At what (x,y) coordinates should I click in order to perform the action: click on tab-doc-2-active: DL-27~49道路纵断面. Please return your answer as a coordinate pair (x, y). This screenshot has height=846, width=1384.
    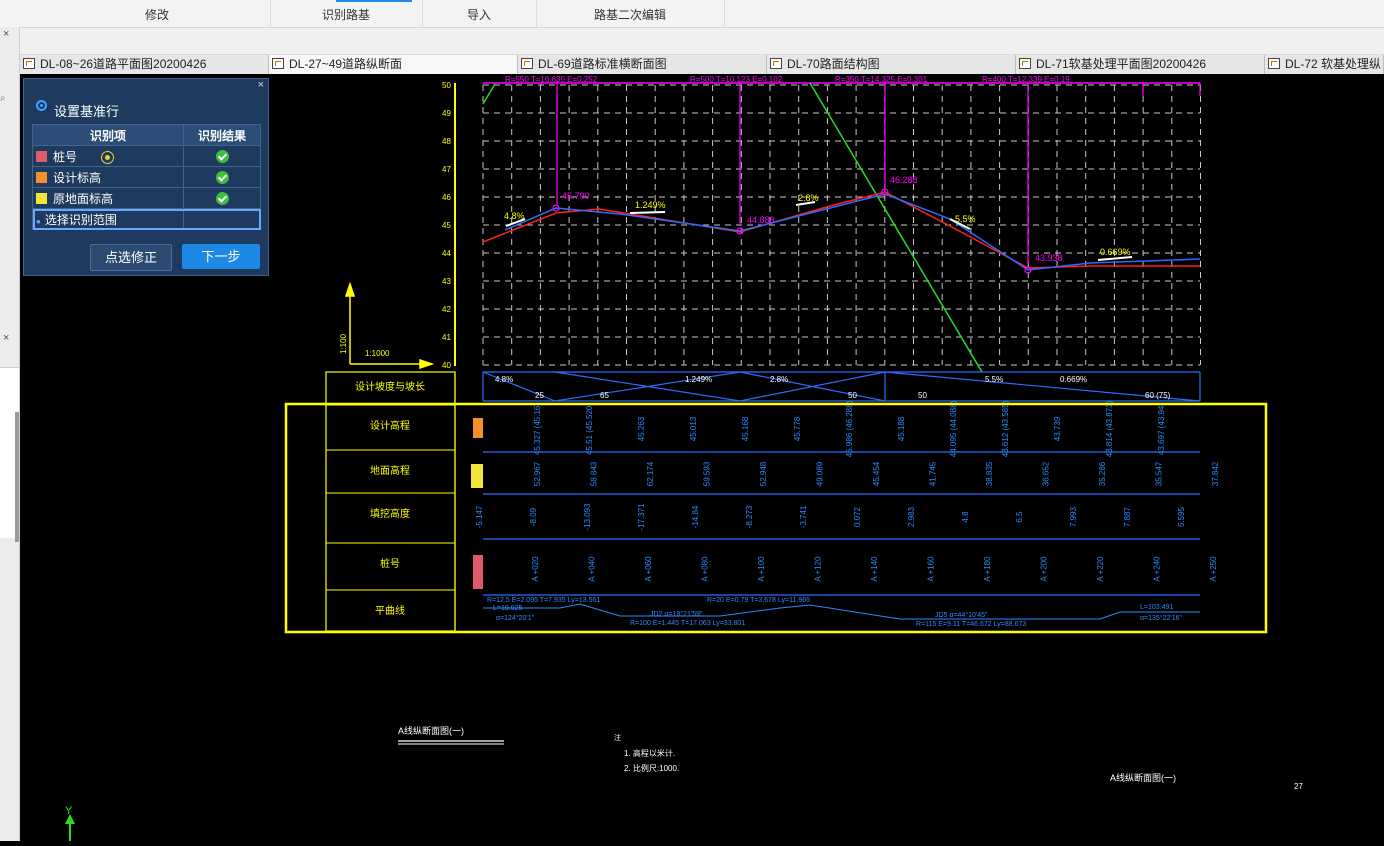
    Looking at the image, I should click on (393, 64).